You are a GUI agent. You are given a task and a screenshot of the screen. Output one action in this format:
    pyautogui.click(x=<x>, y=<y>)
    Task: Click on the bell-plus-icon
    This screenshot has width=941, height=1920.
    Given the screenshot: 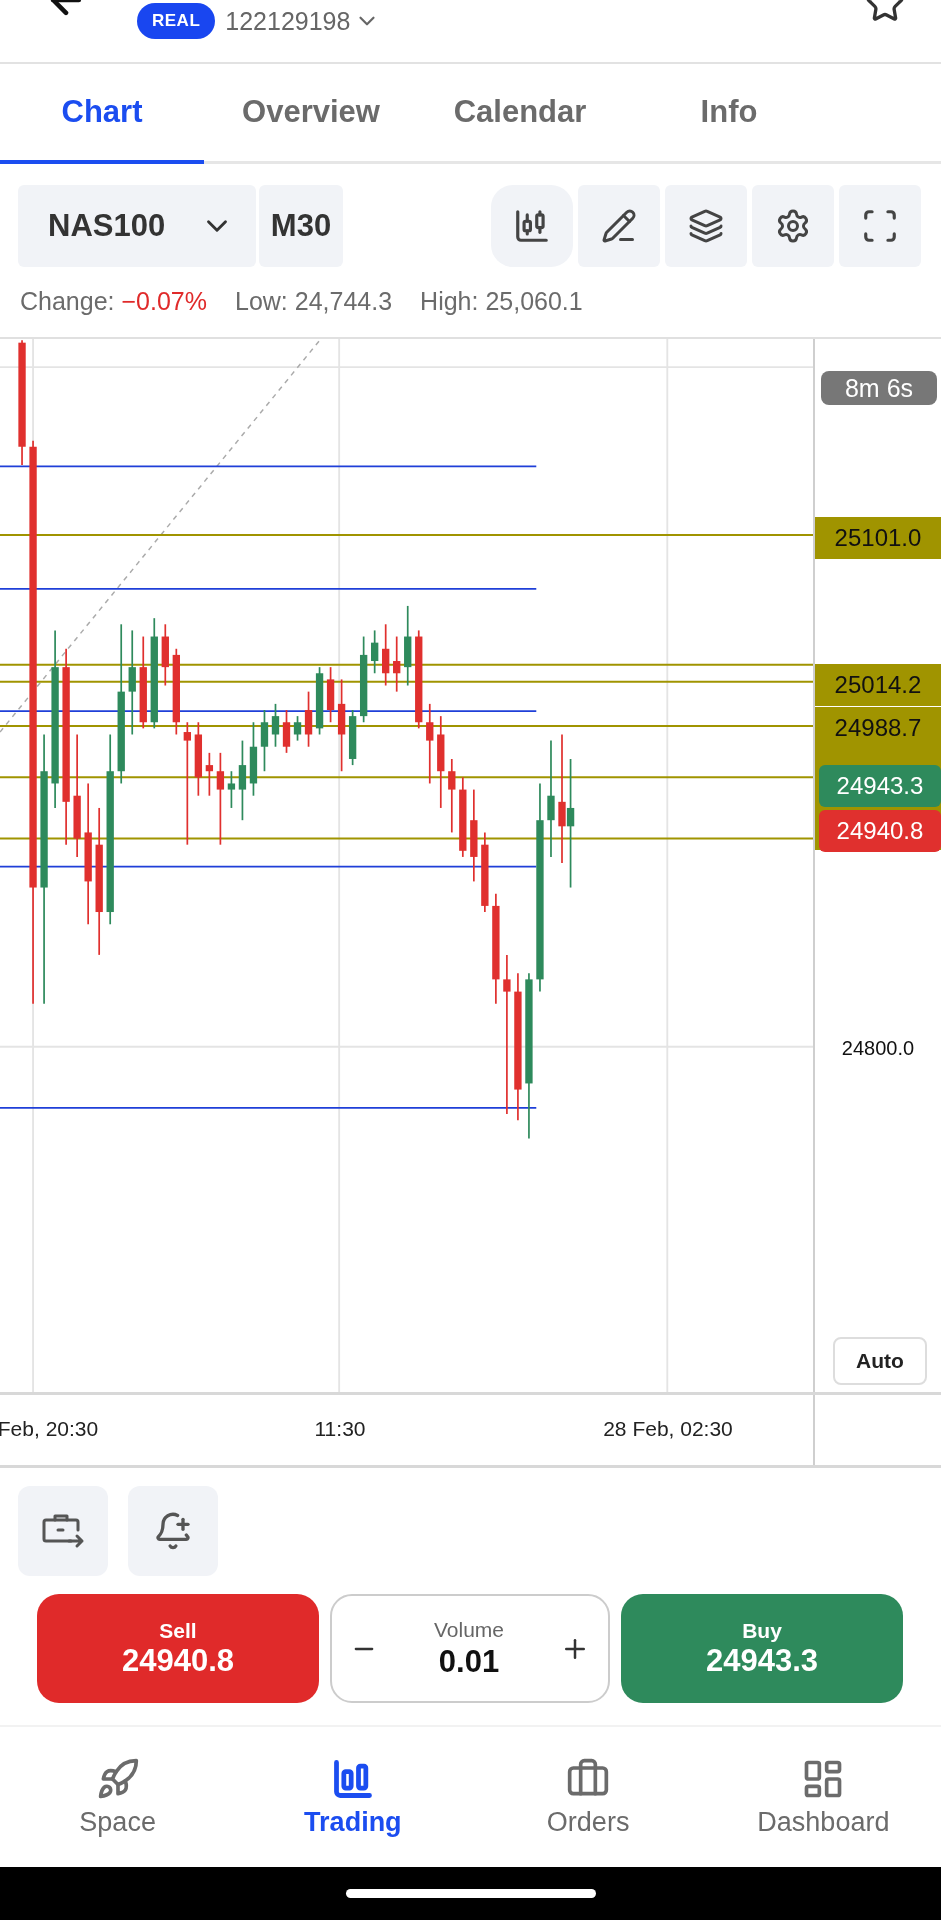 What is the action you would take?
    pyautogui.click(x=173, y=1531)
    